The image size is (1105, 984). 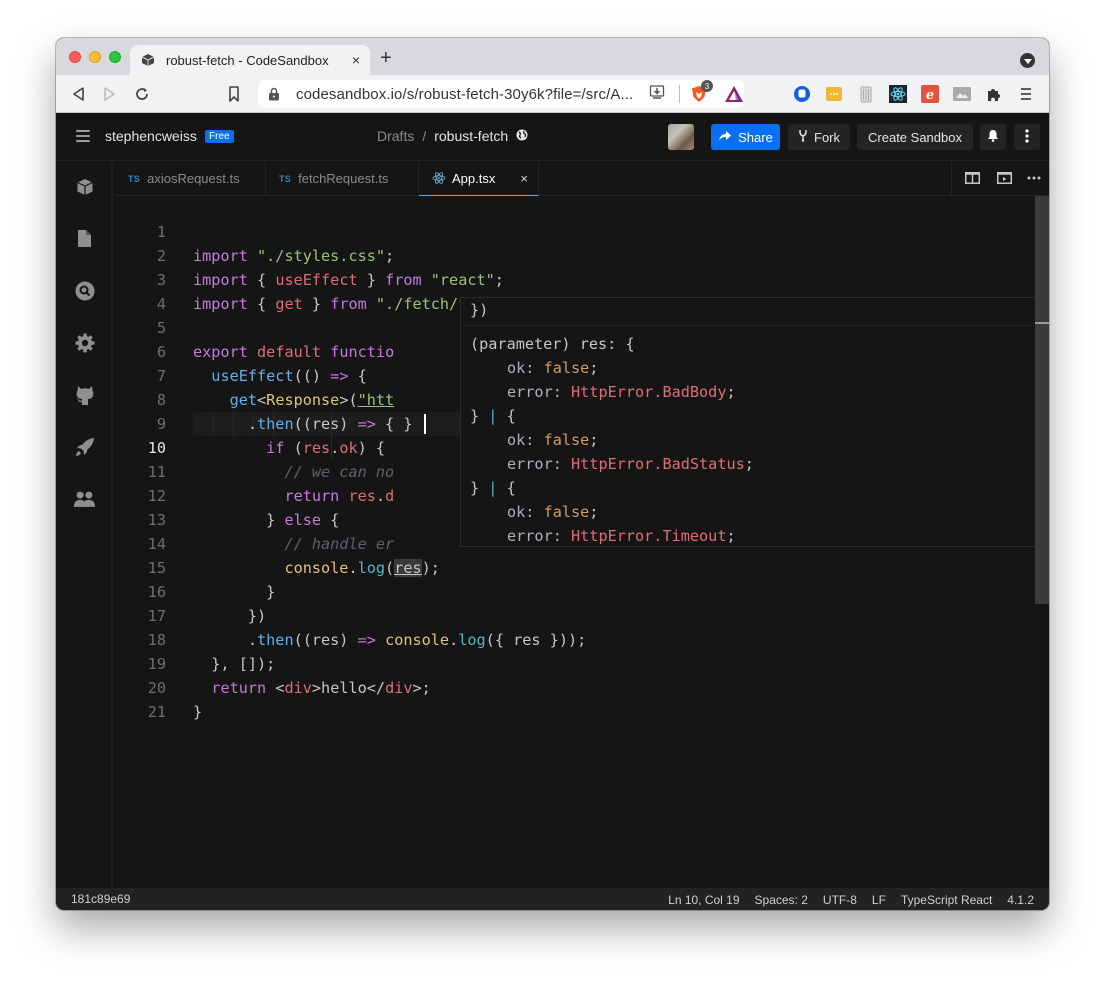 I want to click on install-app-icon, so click(x=658, y=94).